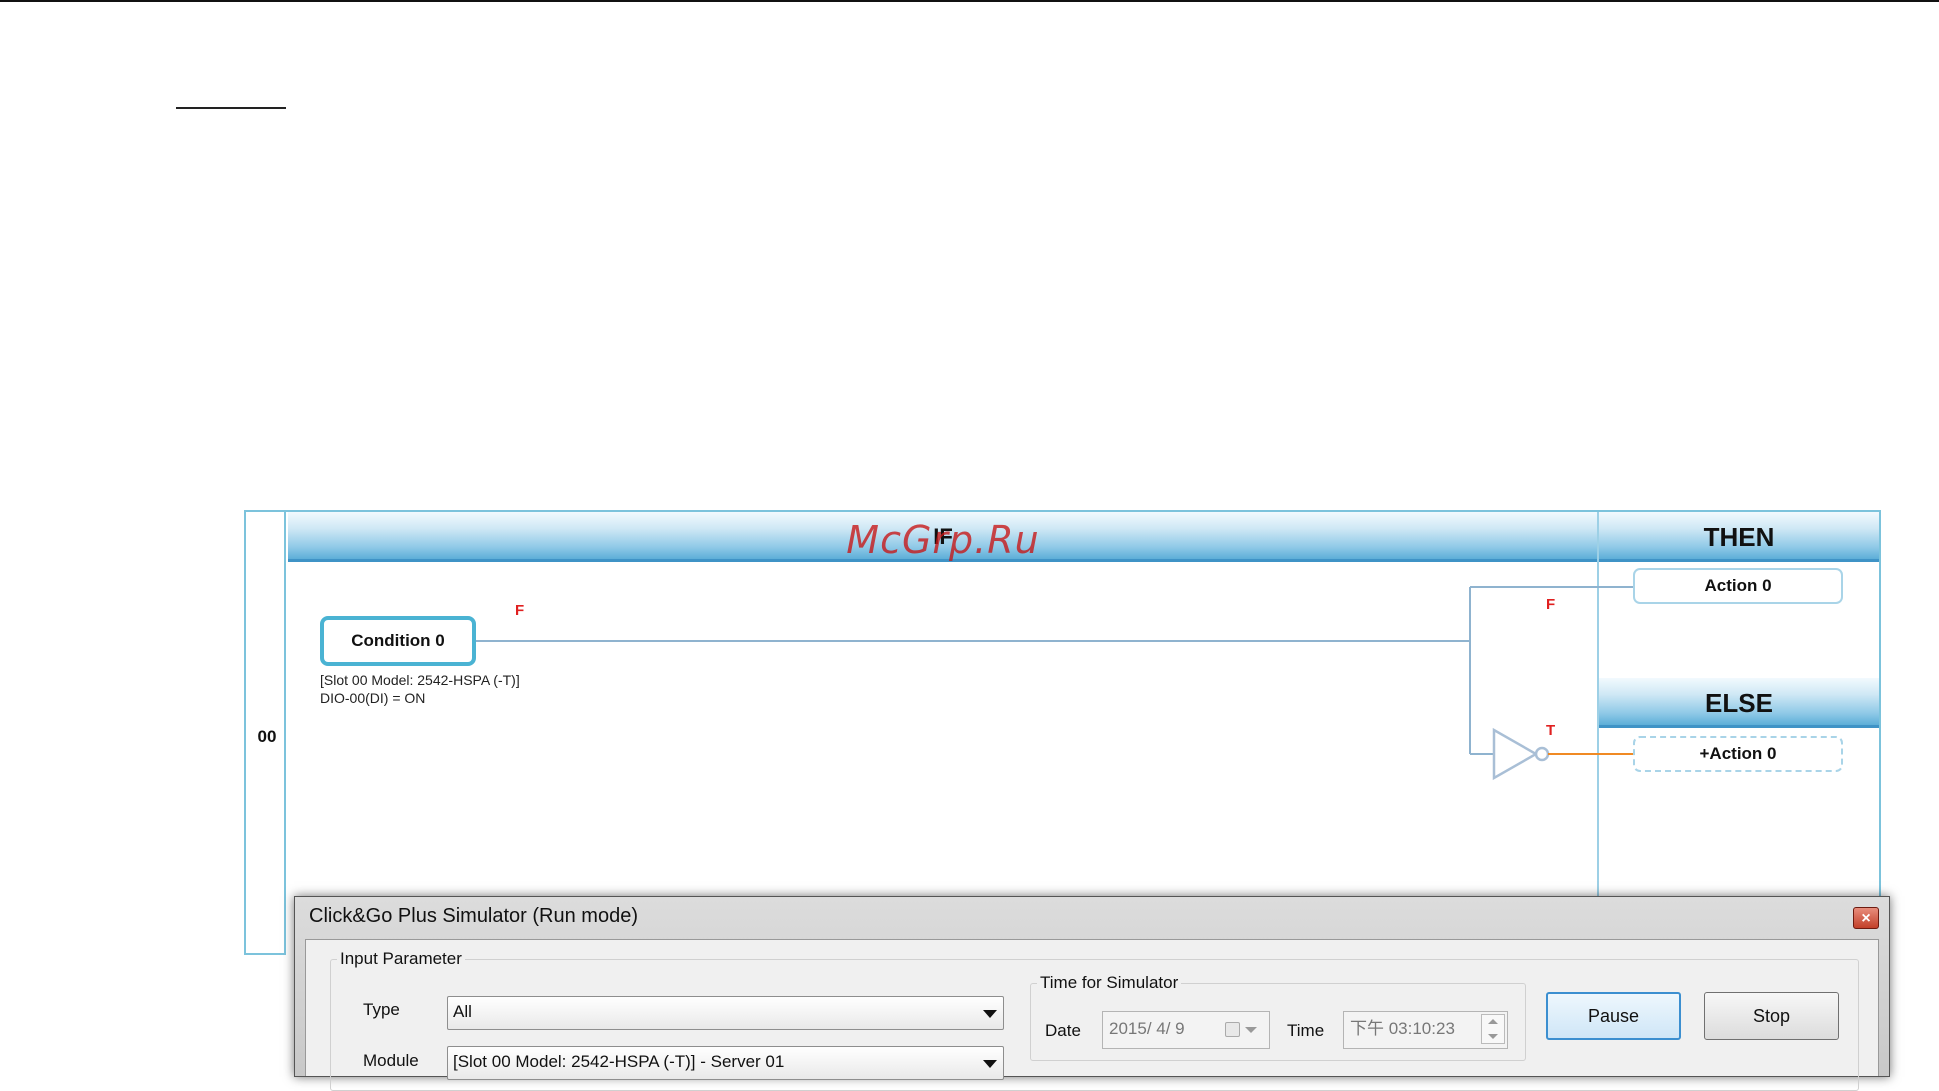  What do you see at coordinates (1109, 982) in the screenshot?
I see `time-for-simulator-legend: Time for Simulator` at bounding box center [1109, 982].